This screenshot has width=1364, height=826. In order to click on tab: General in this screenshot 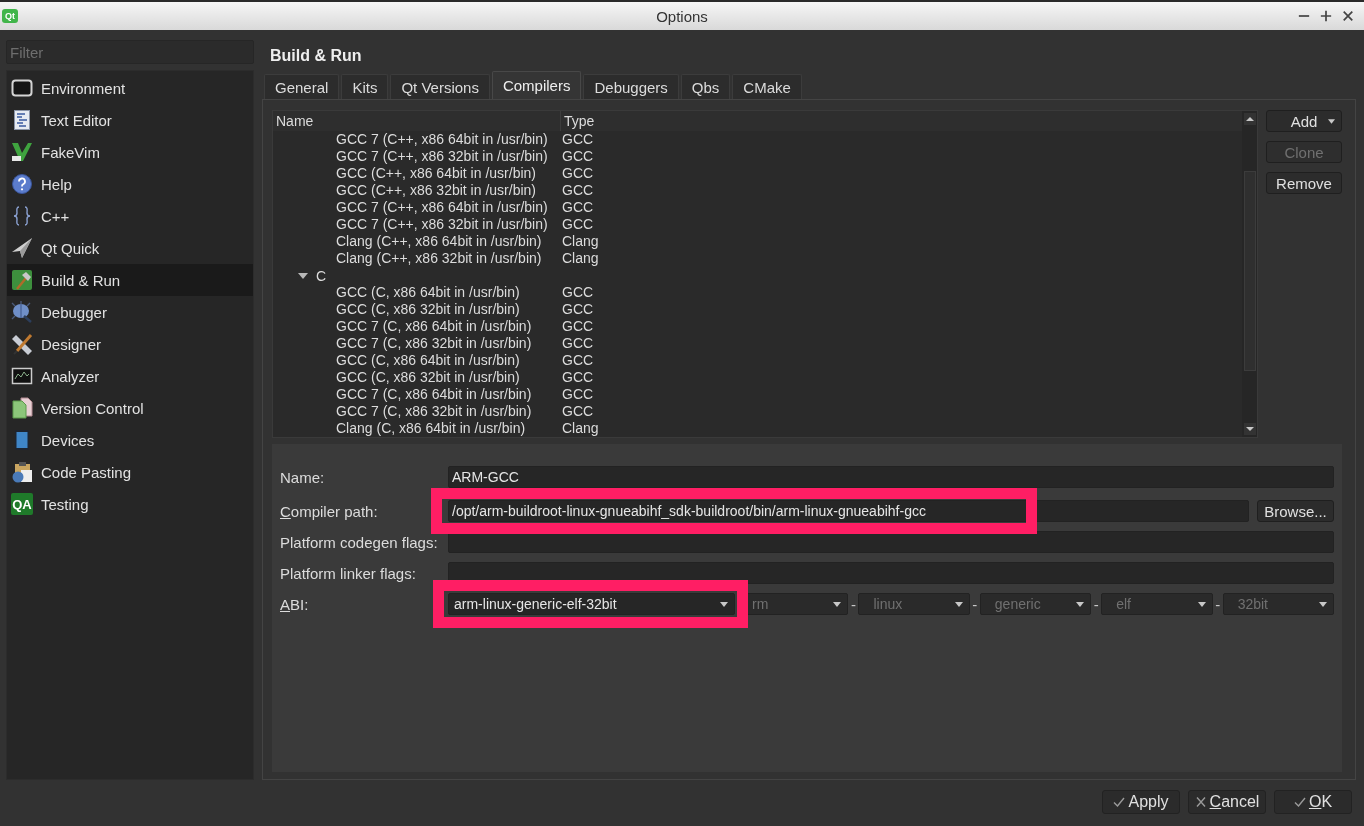, I will do `click(302, 86)`.